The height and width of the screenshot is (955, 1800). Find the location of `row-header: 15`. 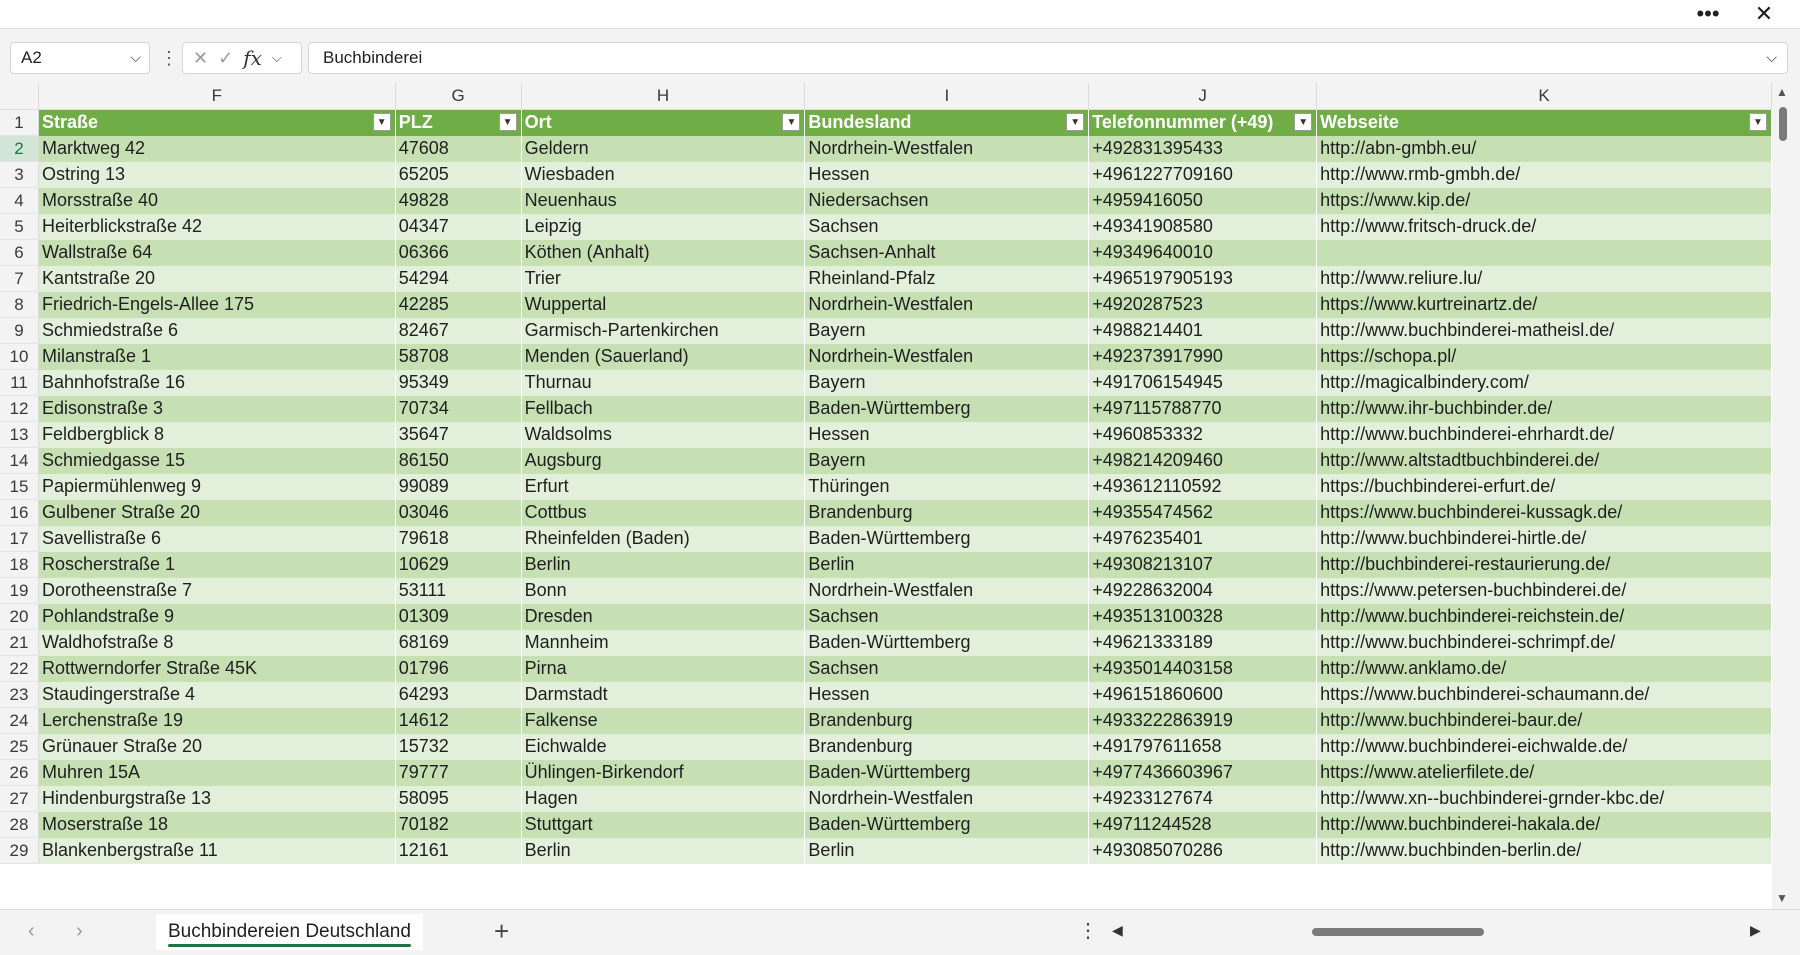

row-header: 15 is located at coordinates (19, 486).